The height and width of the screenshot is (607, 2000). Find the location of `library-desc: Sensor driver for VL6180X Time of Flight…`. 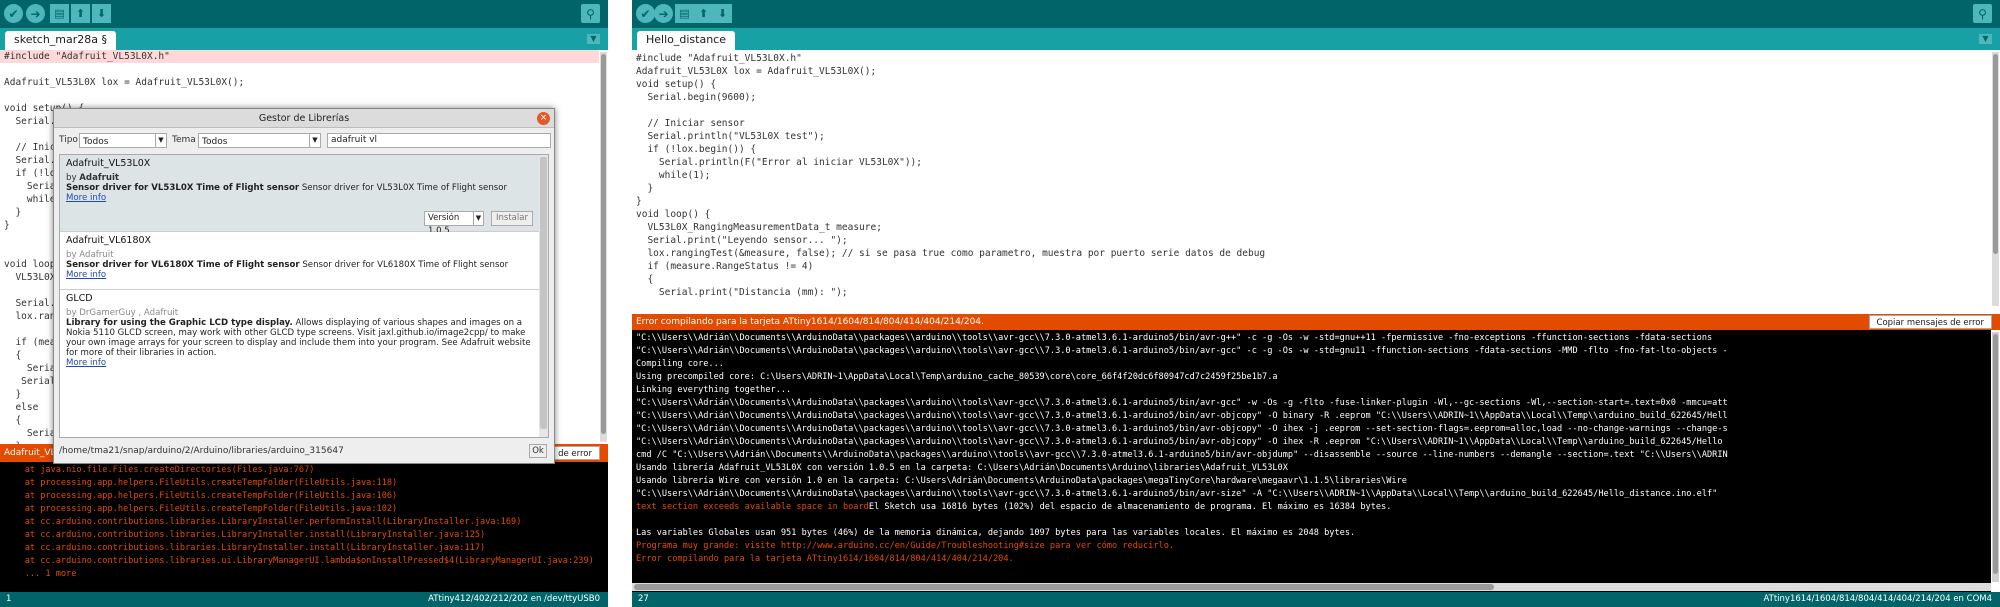

library-desc: Sensor driver for VL6180X Time of Flight… is located at coordinates (404, 265).